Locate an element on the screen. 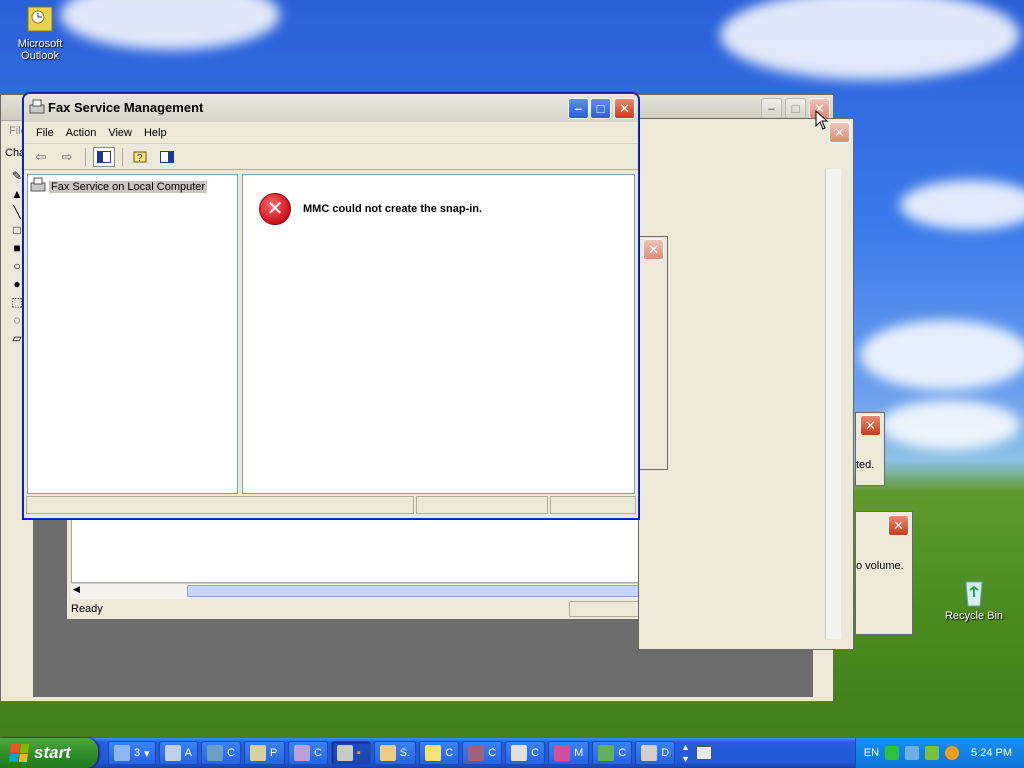 The height and width of the screenshot is (768, 1024). tree-item-fax-service: Fax Service on Local Computer is located at coordinates (132, 186).